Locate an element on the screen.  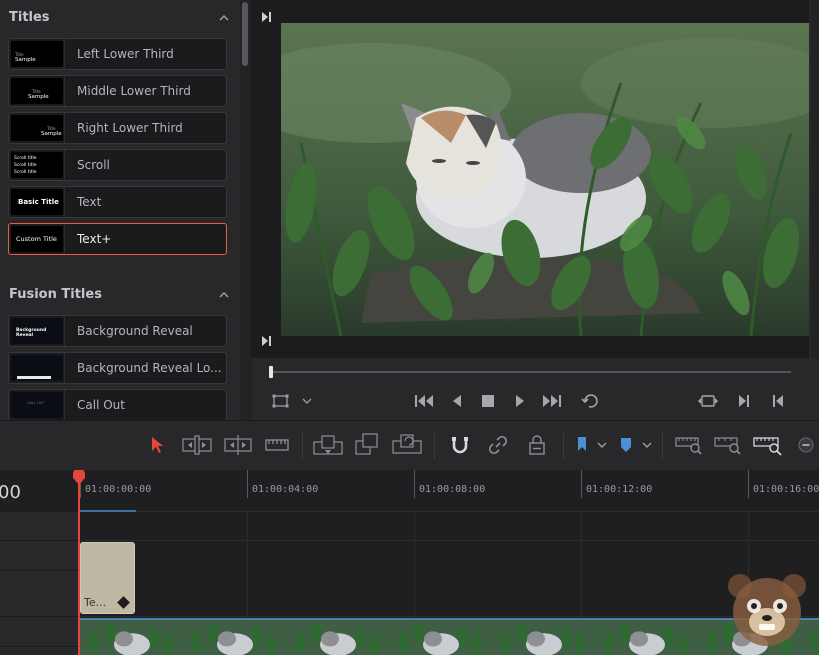
ruler-label: 01:00:04:00 is located at coordinates (285, 489).